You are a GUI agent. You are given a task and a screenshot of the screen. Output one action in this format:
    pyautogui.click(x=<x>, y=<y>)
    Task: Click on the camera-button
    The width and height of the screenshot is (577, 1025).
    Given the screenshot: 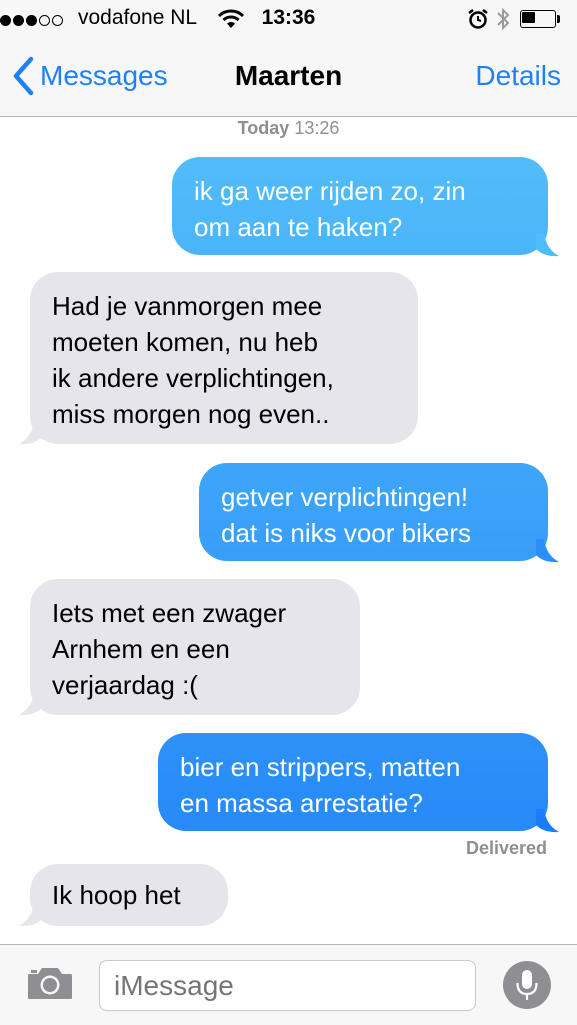 What is the action you would take?
    pyautogui.click(x=50, y=985)
    